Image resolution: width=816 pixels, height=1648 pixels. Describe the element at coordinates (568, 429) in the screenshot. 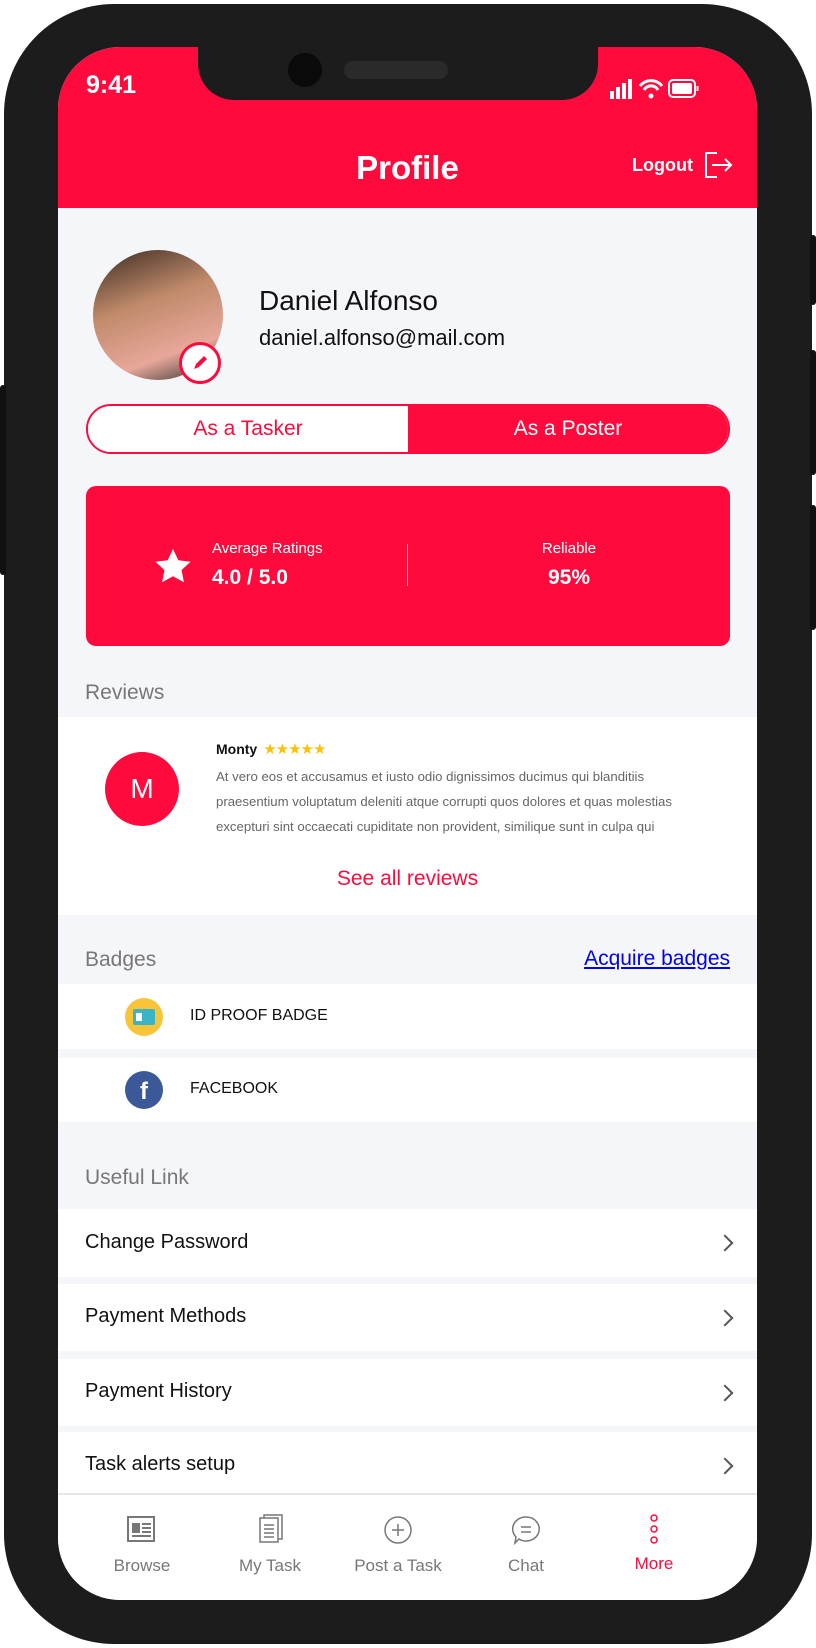

I see `tab-as-poster: As a Poster` at that location.